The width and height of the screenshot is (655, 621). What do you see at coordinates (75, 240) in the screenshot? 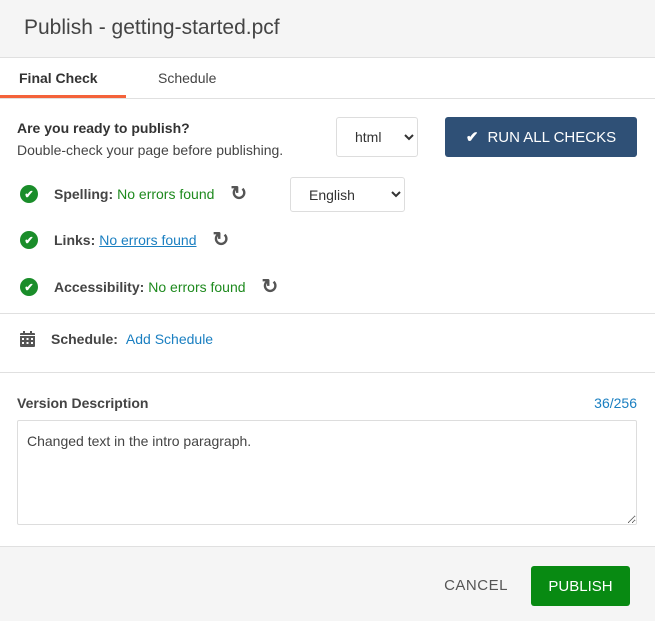
I see `check-label: Links:` at bounding box center [75, 240].